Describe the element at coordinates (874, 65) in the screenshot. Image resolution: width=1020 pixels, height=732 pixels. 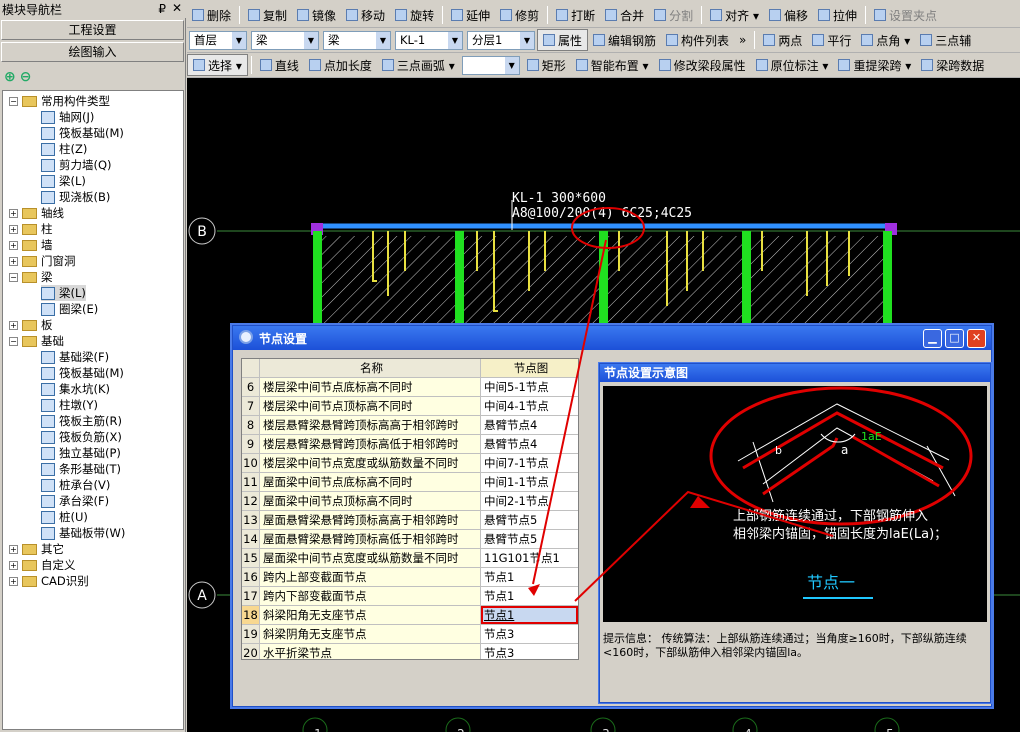
I see `draw-toolbar-button: 重提梁跨 ▾` at that location.